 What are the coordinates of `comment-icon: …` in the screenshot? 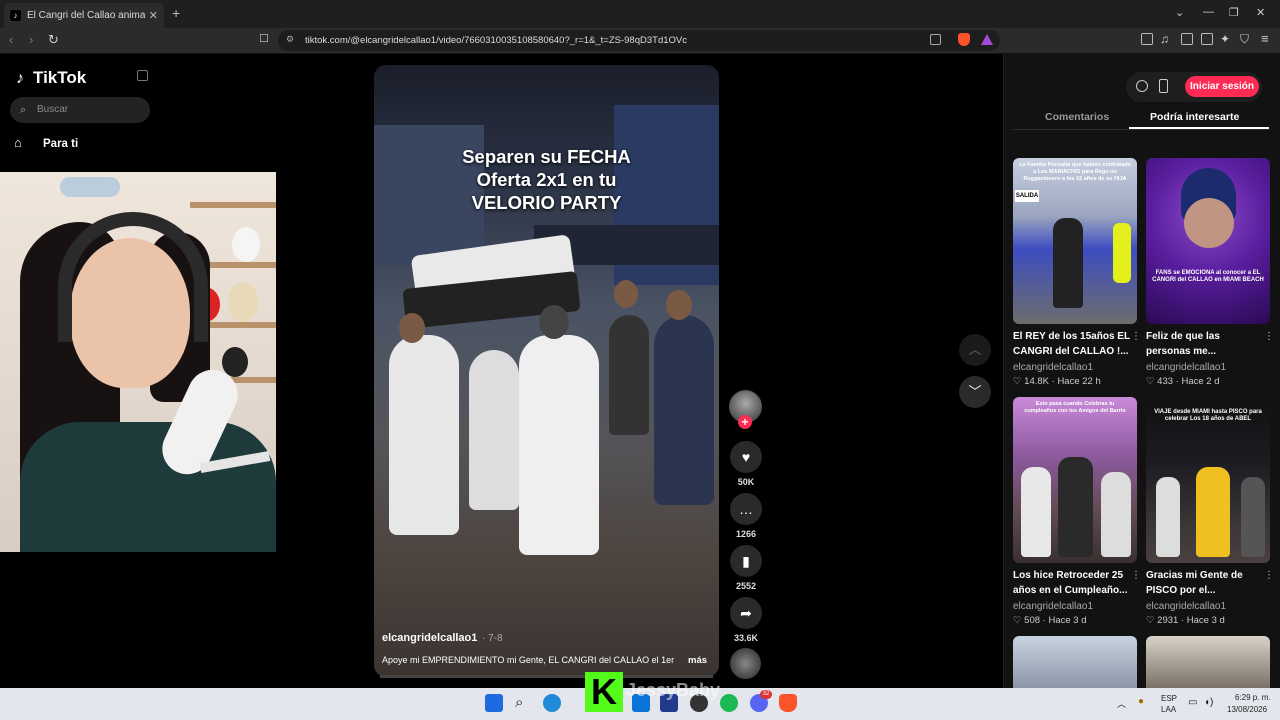 It's located at (746, 509).